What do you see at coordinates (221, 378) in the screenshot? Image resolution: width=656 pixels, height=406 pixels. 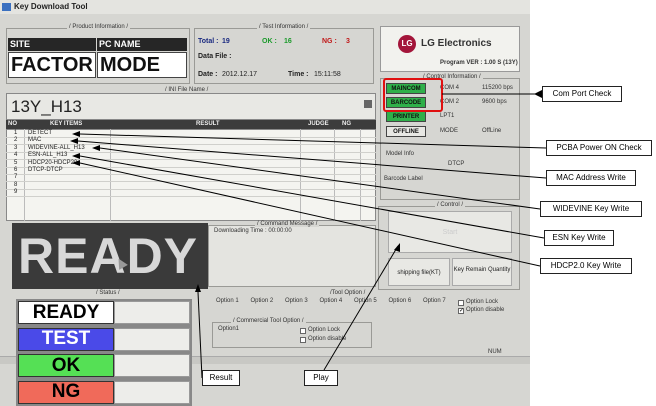 I see `result-callout: Result` at bounding box center [221, 378].